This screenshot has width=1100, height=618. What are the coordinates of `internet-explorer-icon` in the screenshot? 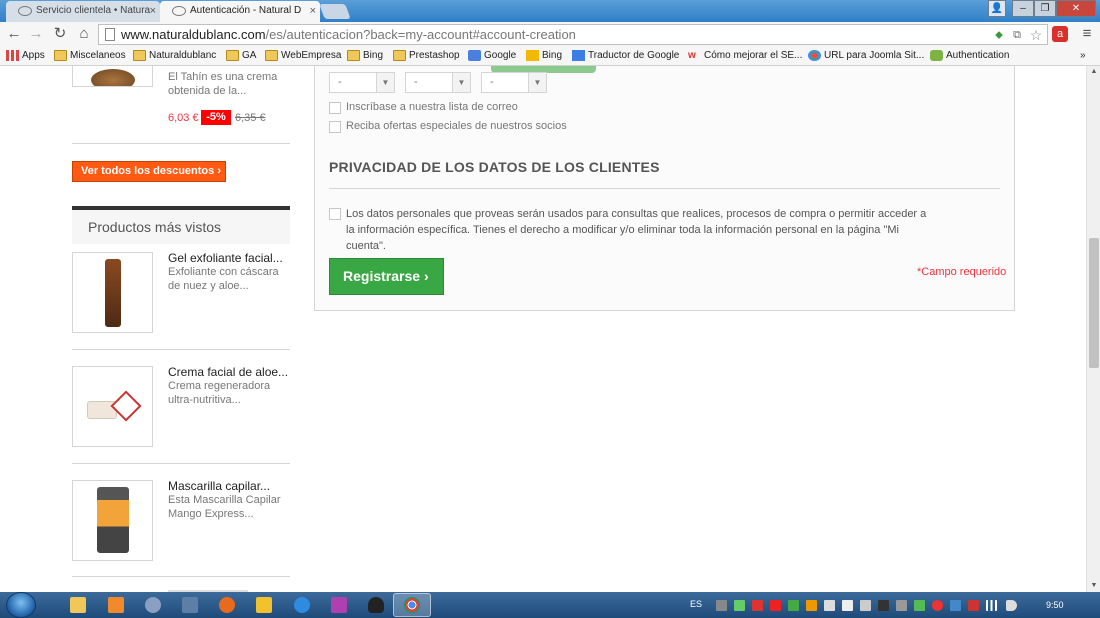 It's located at (302, 605).